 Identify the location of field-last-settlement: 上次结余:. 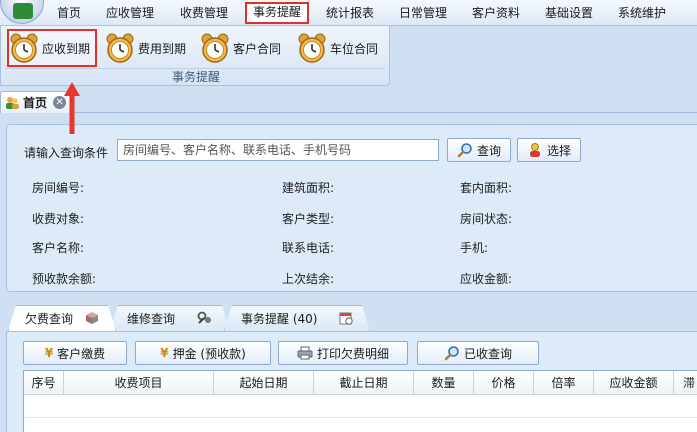
(308, 279).